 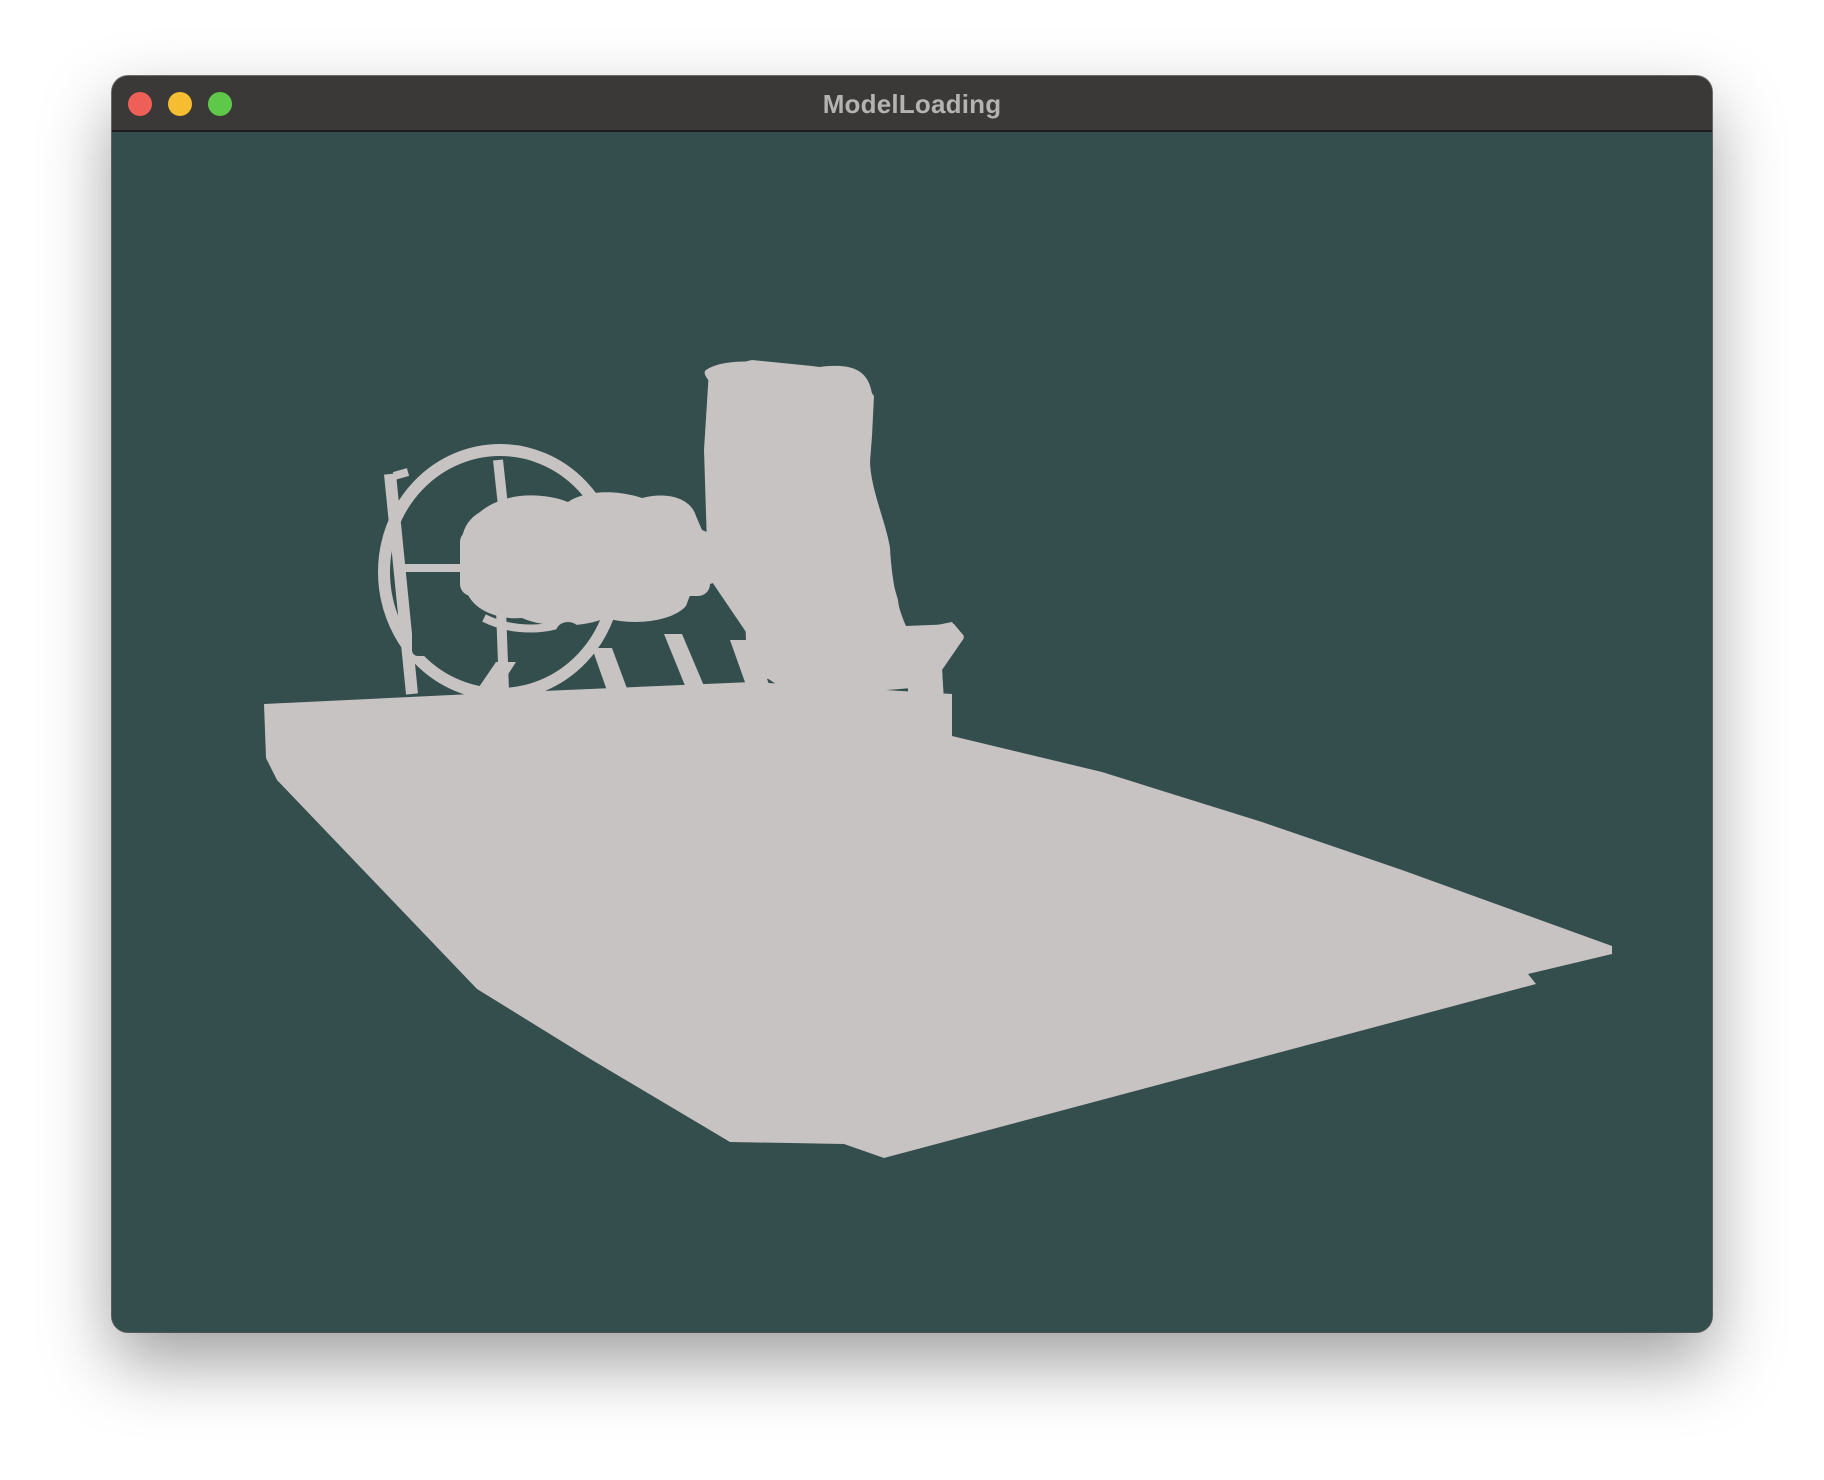 I want to click on seat-leg-right, so click(x=916, y=713).